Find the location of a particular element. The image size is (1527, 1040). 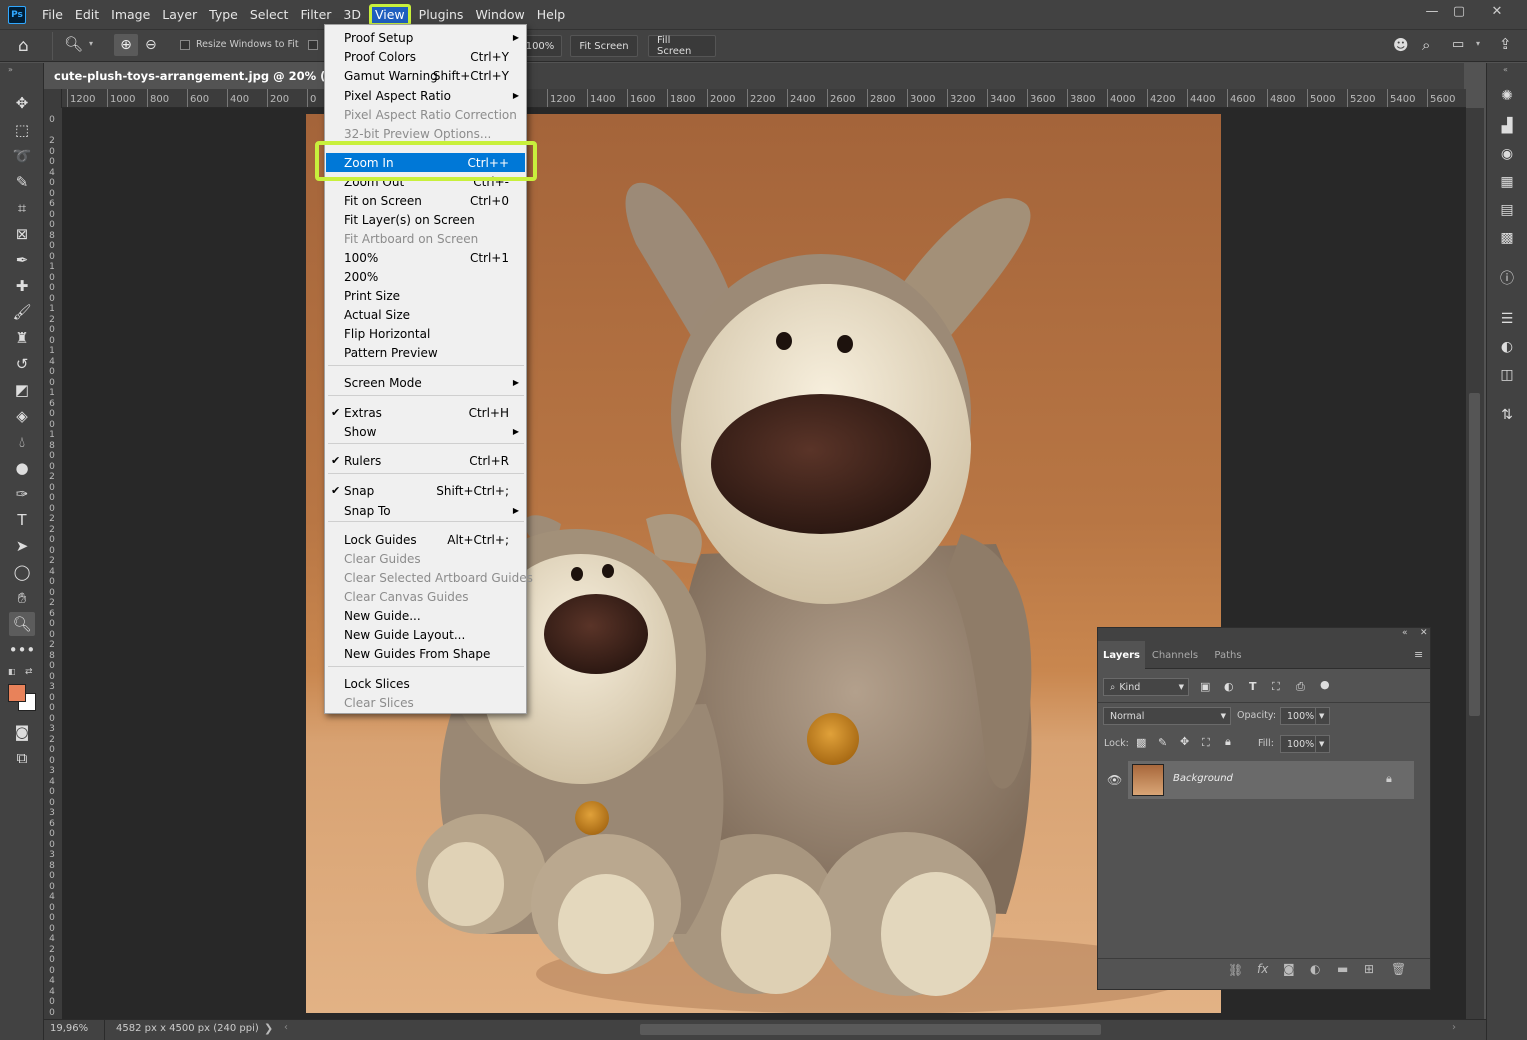

workspace-icon: ▭ is located at coordinates (1458, 44).